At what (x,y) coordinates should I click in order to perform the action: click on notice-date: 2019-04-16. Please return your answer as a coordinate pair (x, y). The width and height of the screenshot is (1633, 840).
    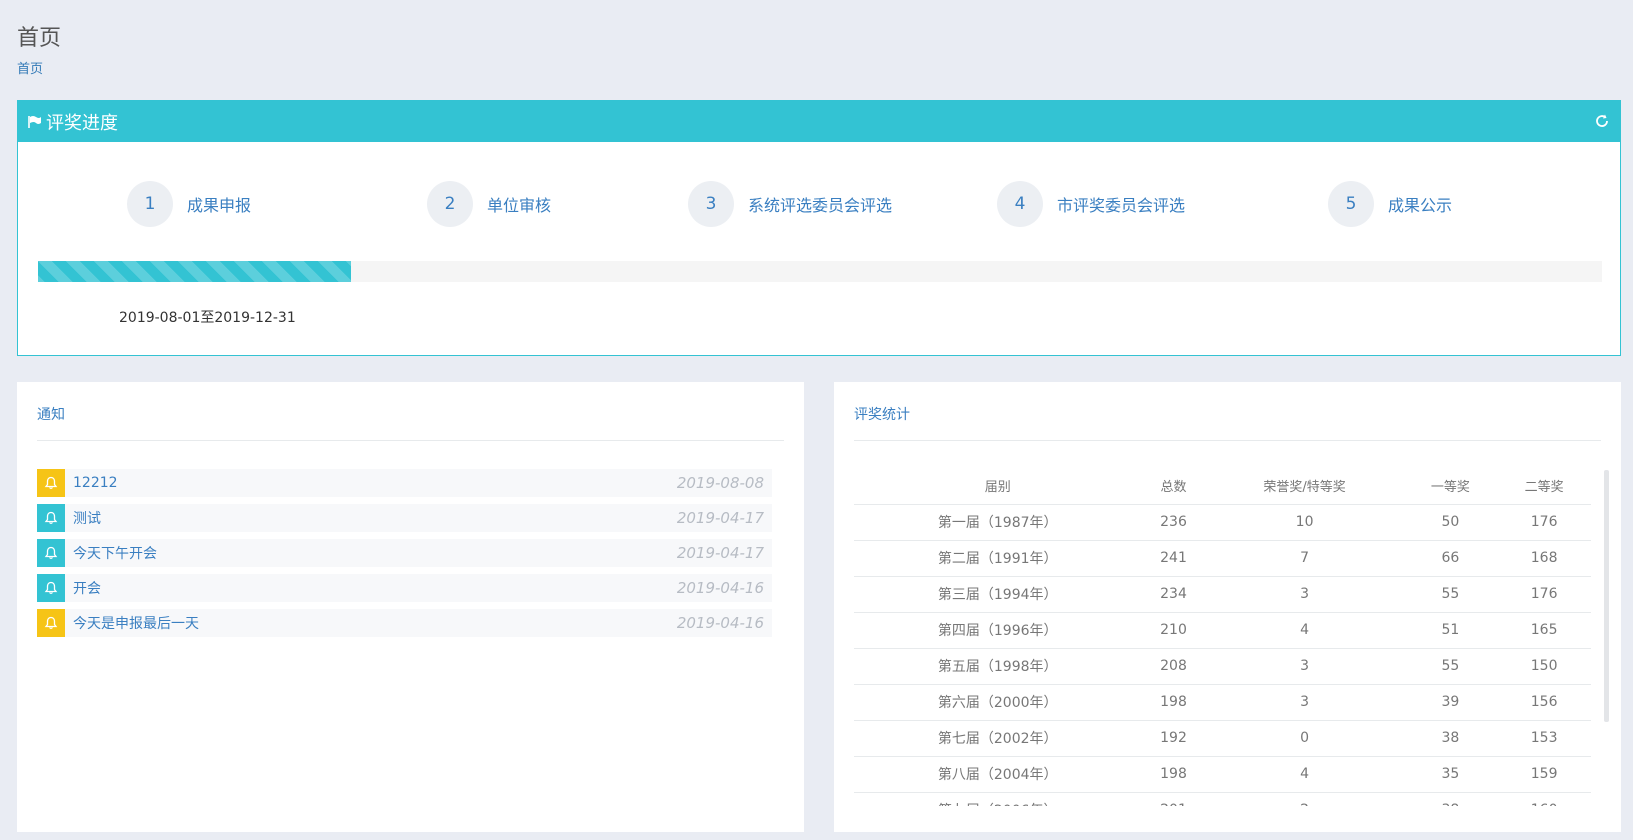
    Looking at the image, I should click on (720, 588).